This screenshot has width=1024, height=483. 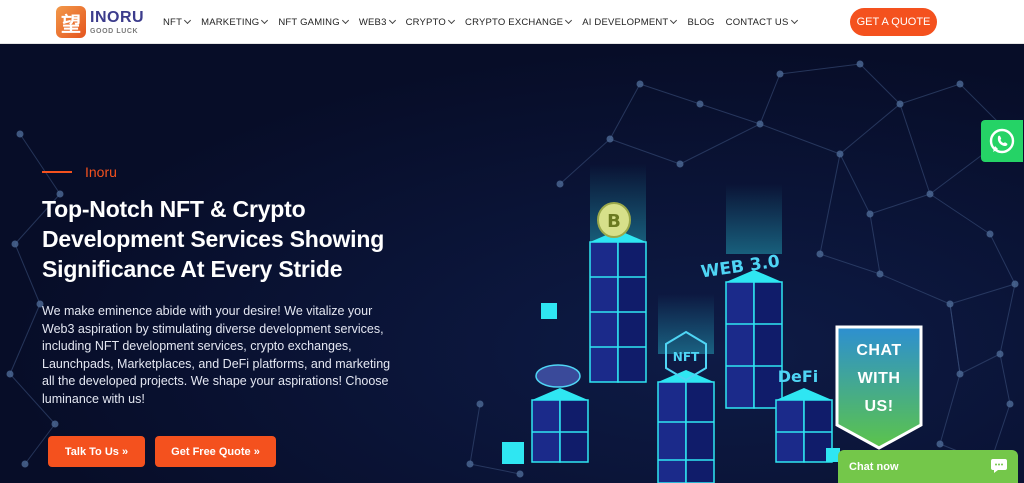 I want to click on logo-text: INORU GOOD LUCK, so click(x=117, y=21).